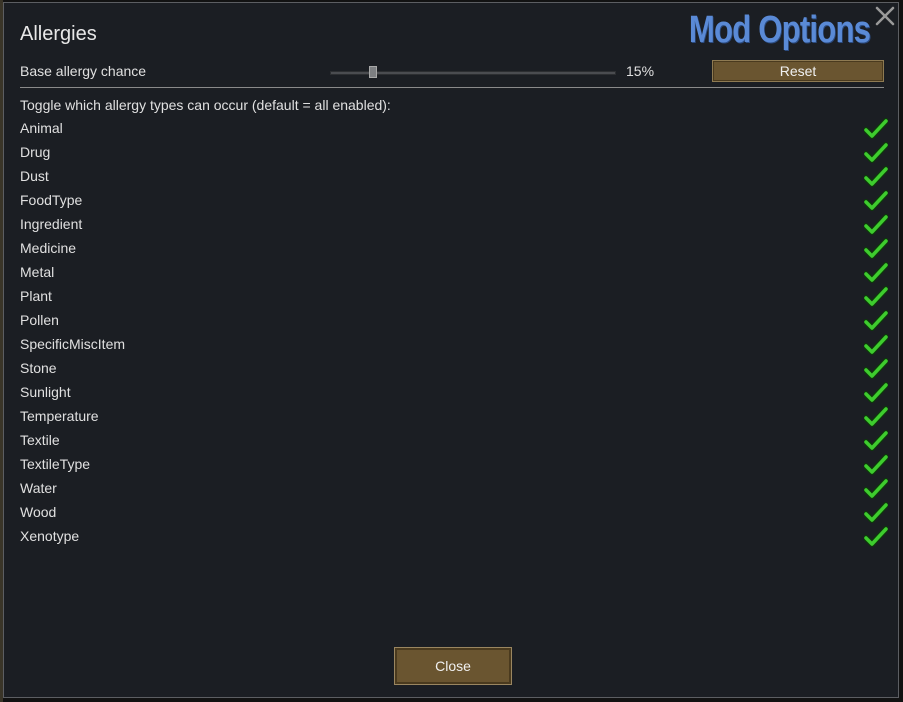 The width and height of the screenshot is (903, 702). What do you see at coordinates (59, 416) in the screenshot?
I see `allergy-type-label: Temperature` at bounding box center [59, 416].